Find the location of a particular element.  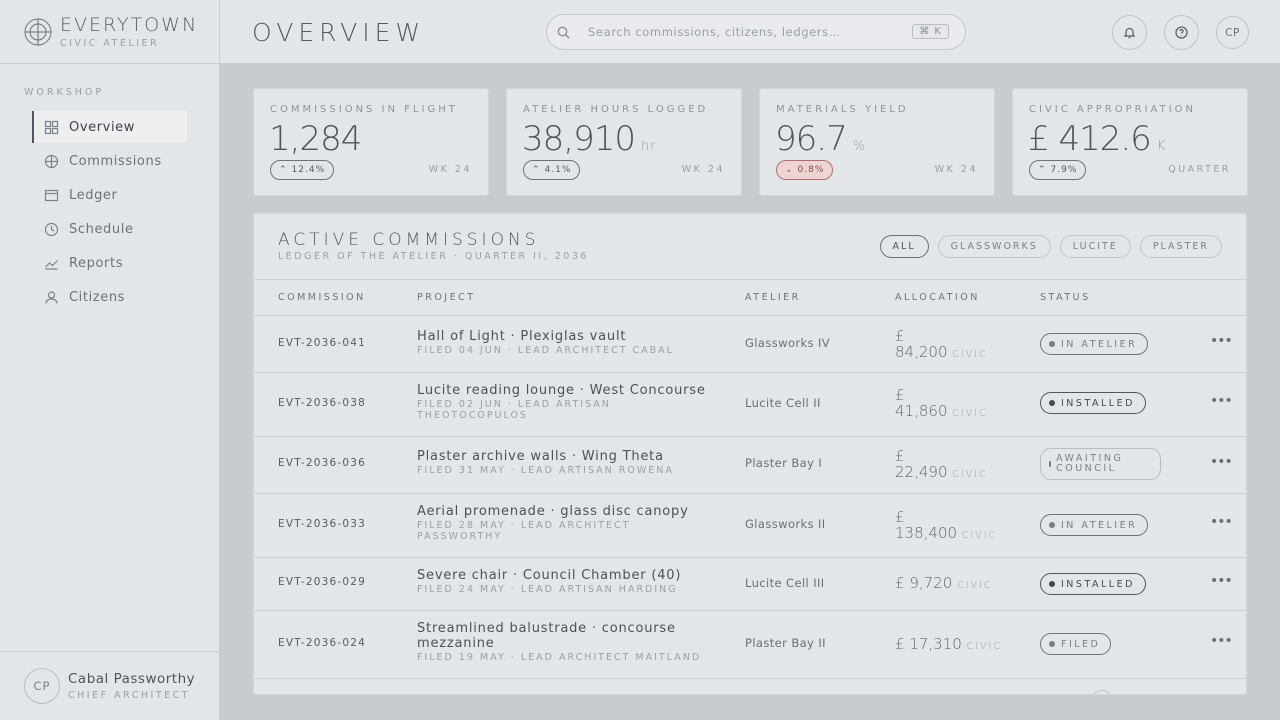

filter-plaster: PLASTER is located at coordinates (1180, 246).